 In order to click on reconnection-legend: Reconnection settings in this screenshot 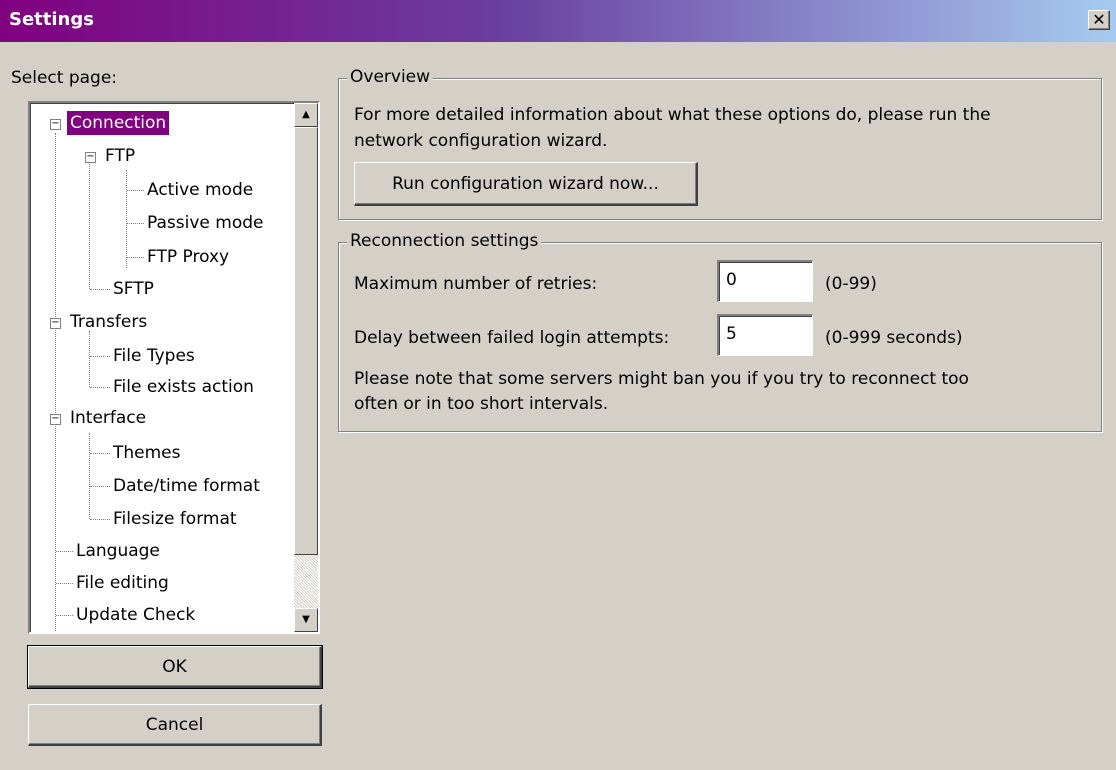, I will do `click(444, 241)`.